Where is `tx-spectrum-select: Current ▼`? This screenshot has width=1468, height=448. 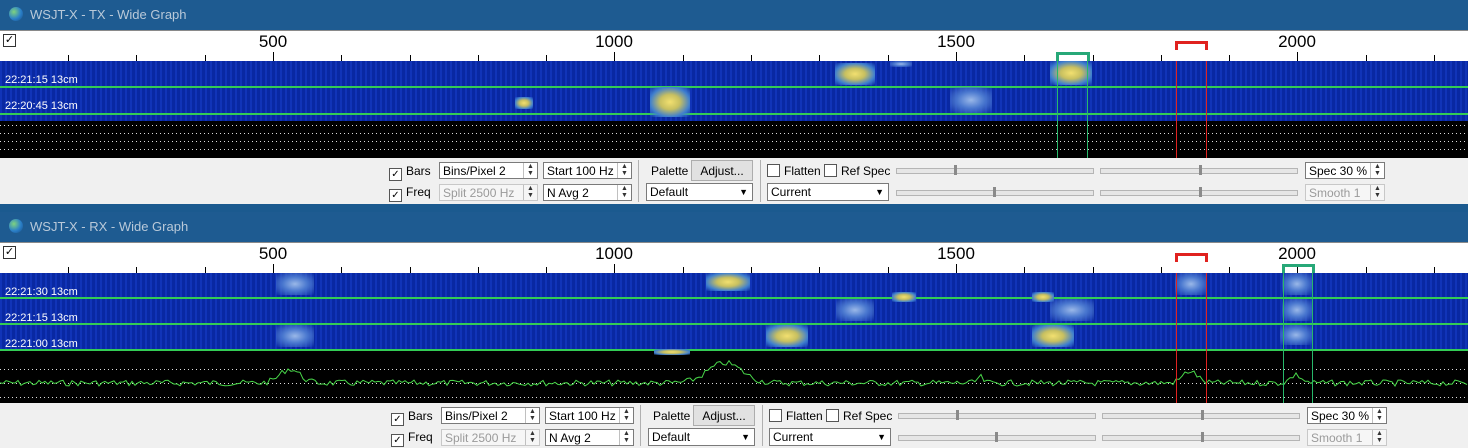
tx-spectrum-select: Current ▼ is located at coordinates (828, 192).